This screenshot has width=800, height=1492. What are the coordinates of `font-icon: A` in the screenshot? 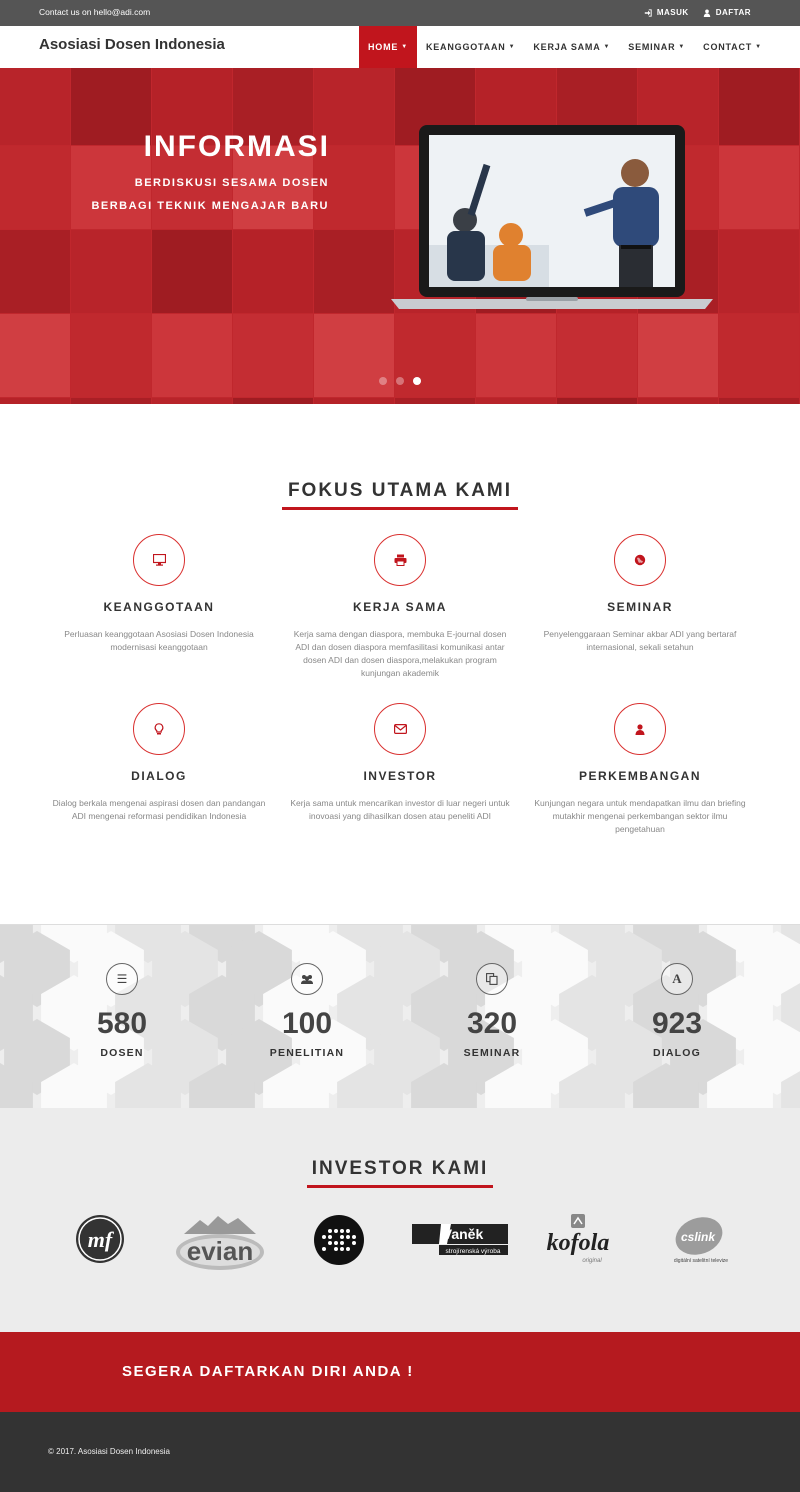 It's located at (677, 979).